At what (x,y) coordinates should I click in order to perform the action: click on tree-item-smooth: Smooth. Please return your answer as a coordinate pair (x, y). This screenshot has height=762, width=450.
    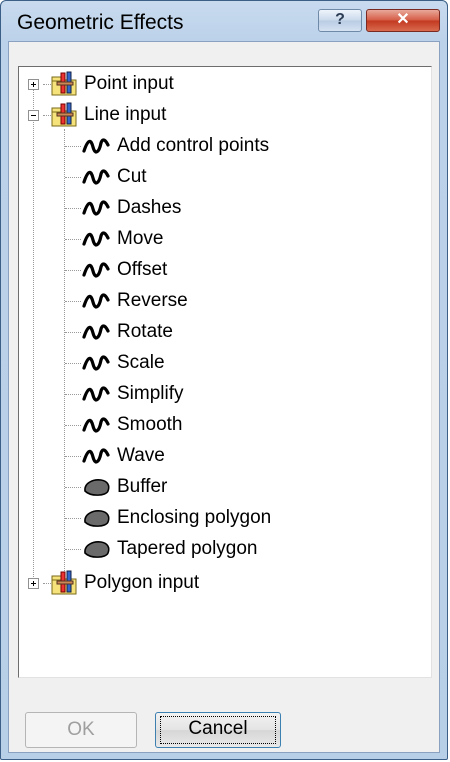
    Looking at the image, I should click on (131, 425).